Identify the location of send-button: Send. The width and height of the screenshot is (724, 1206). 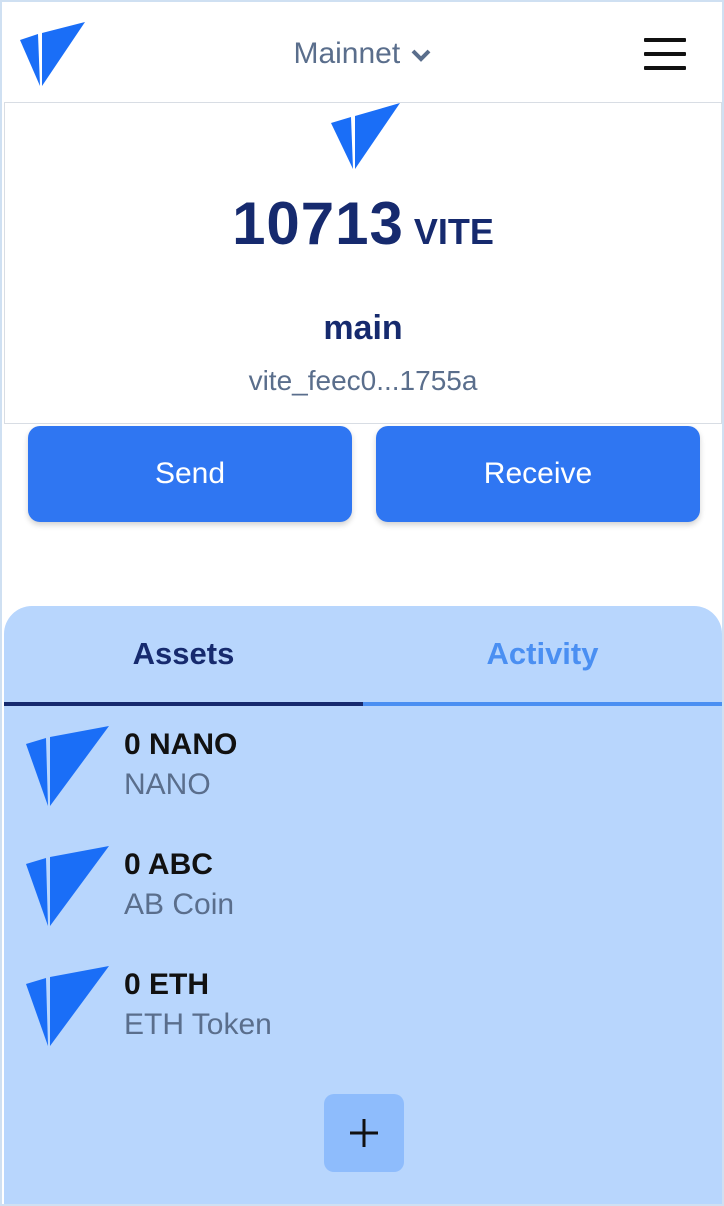
(190, 474).